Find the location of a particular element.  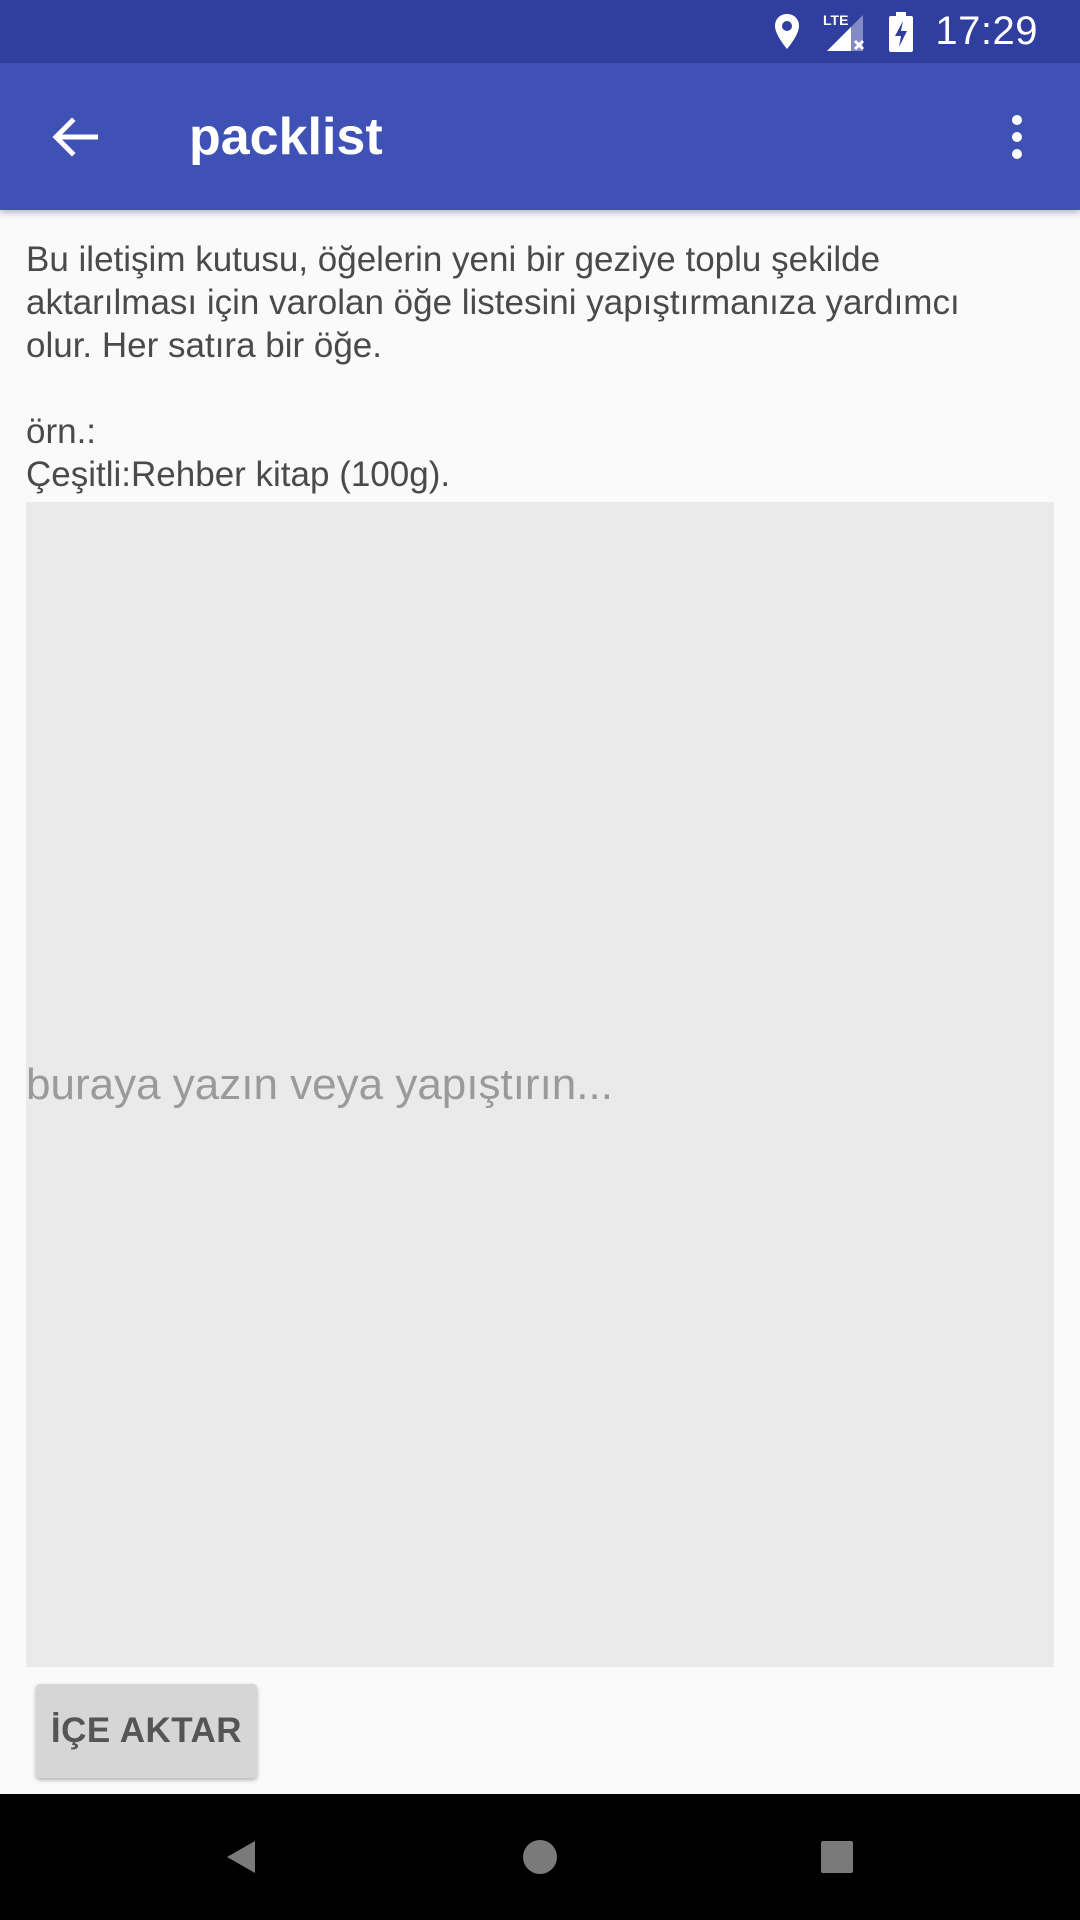

app-bar: packlist is located at coordinates (540, 136).